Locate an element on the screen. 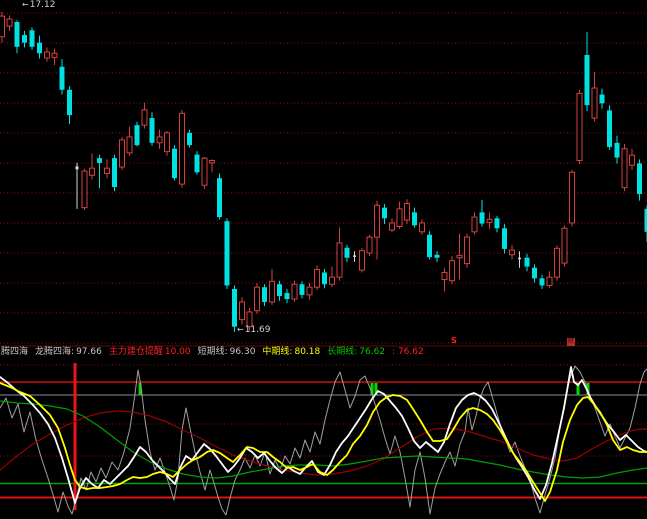 This screenshot has height=519, width=647. indicator-long-line: 长期线: 76.62 is located at coordinates (356, 352).